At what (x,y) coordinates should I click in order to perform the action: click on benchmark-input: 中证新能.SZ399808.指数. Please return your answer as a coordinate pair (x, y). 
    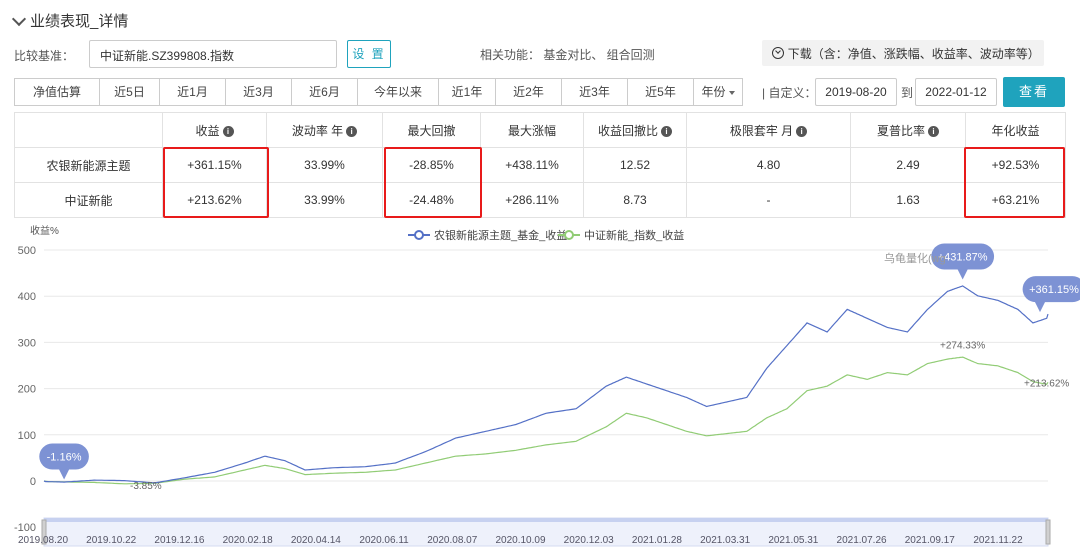
    Looking at the image, I should click on (213, 54).